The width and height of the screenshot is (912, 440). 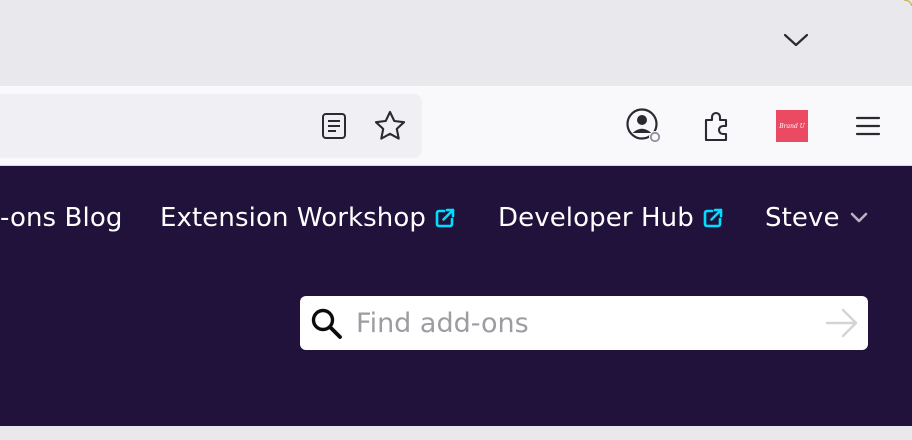 I want to click on bookmark-page-button, so click(x=390, y=126).